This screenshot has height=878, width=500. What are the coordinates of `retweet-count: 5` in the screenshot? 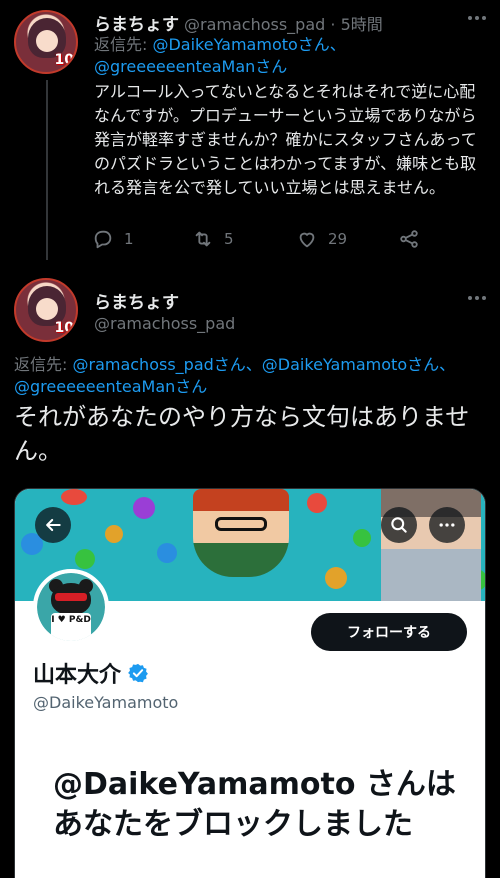 It's located at (229, 239).